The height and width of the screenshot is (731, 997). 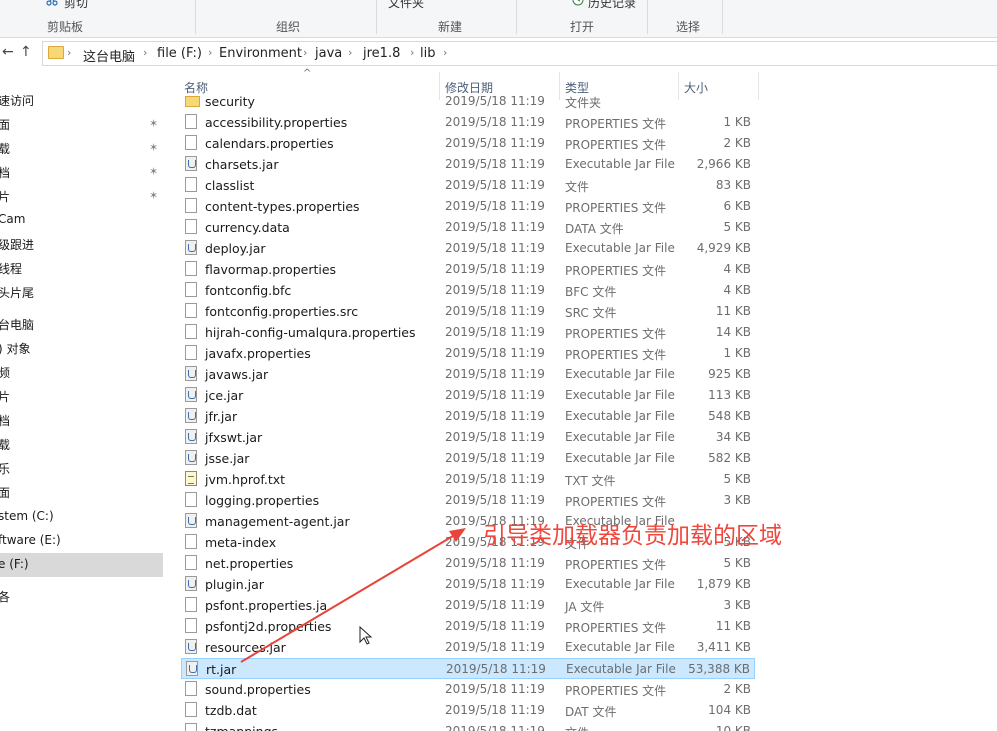 What do you see at coordinates (585, 607) in the screenshot?
I see `file-type: JA 文件` at bounding box center [585, 607].